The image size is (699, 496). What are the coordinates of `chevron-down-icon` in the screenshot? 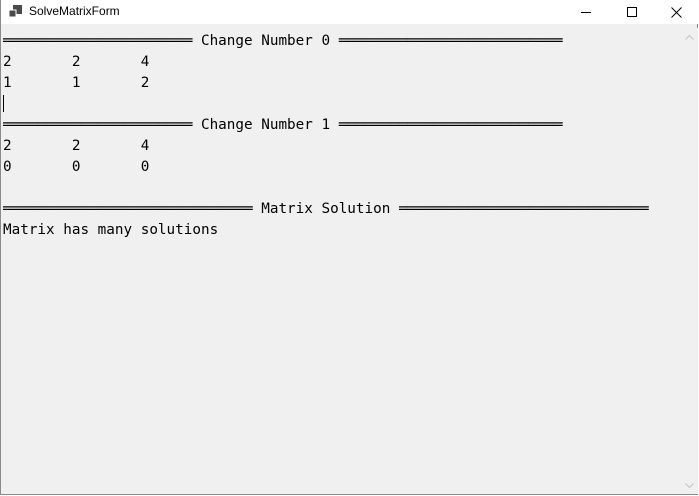 It's located at (689, 485).